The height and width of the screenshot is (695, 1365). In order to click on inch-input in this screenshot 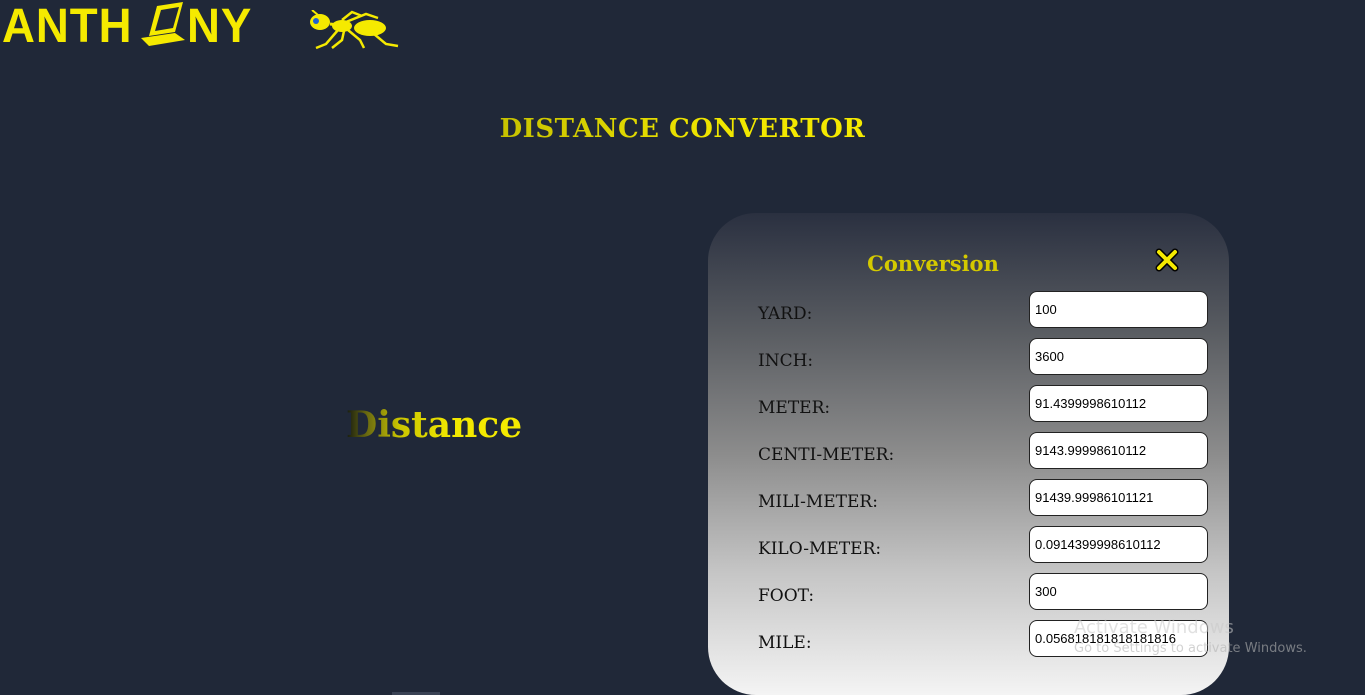, I will do `click(1118, 356)`.